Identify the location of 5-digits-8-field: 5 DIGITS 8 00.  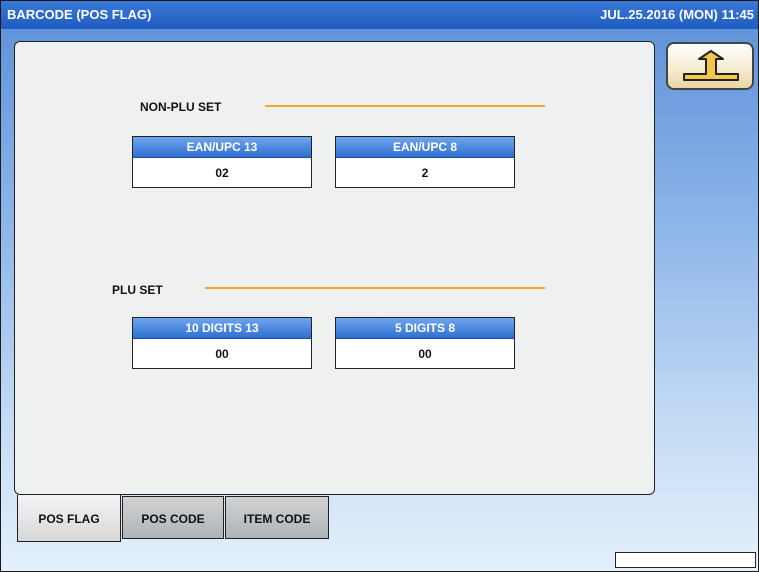
(425, 343).